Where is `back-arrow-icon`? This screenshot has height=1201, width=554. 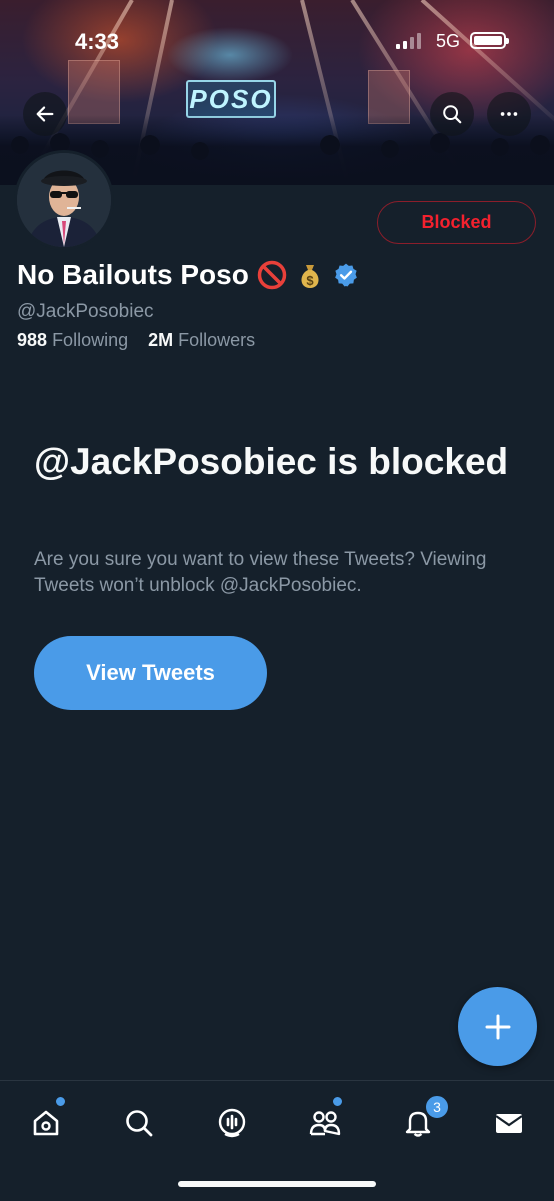
back-arrow-icon is located at coordinates (45, 114).